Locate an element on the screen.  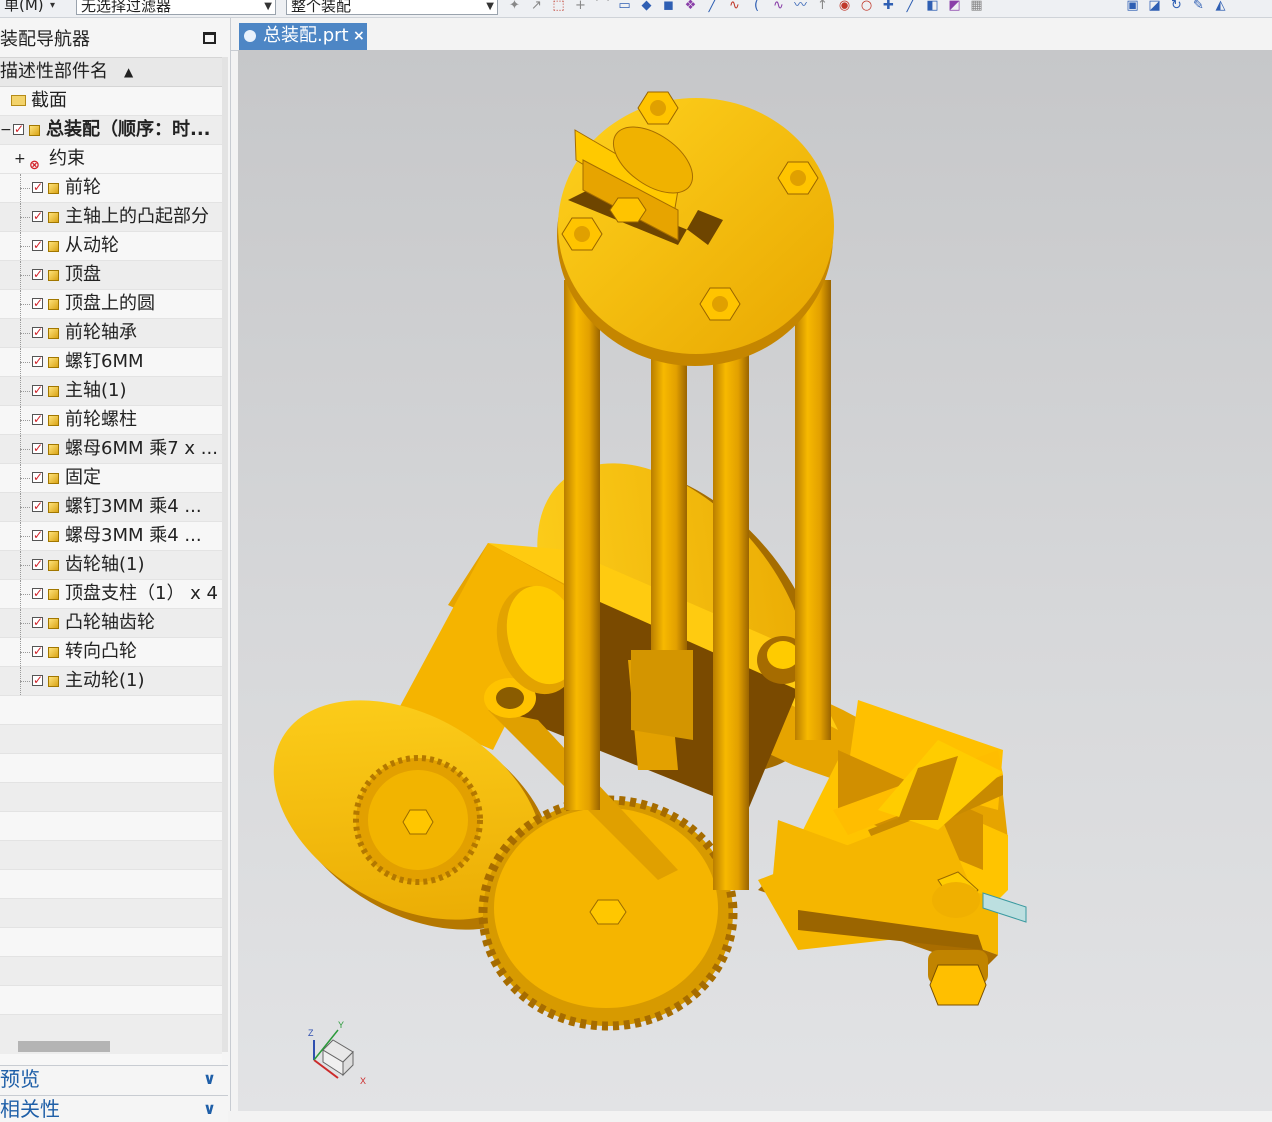
select-solid-icon: ◧ is located at coordinates (932, 7).